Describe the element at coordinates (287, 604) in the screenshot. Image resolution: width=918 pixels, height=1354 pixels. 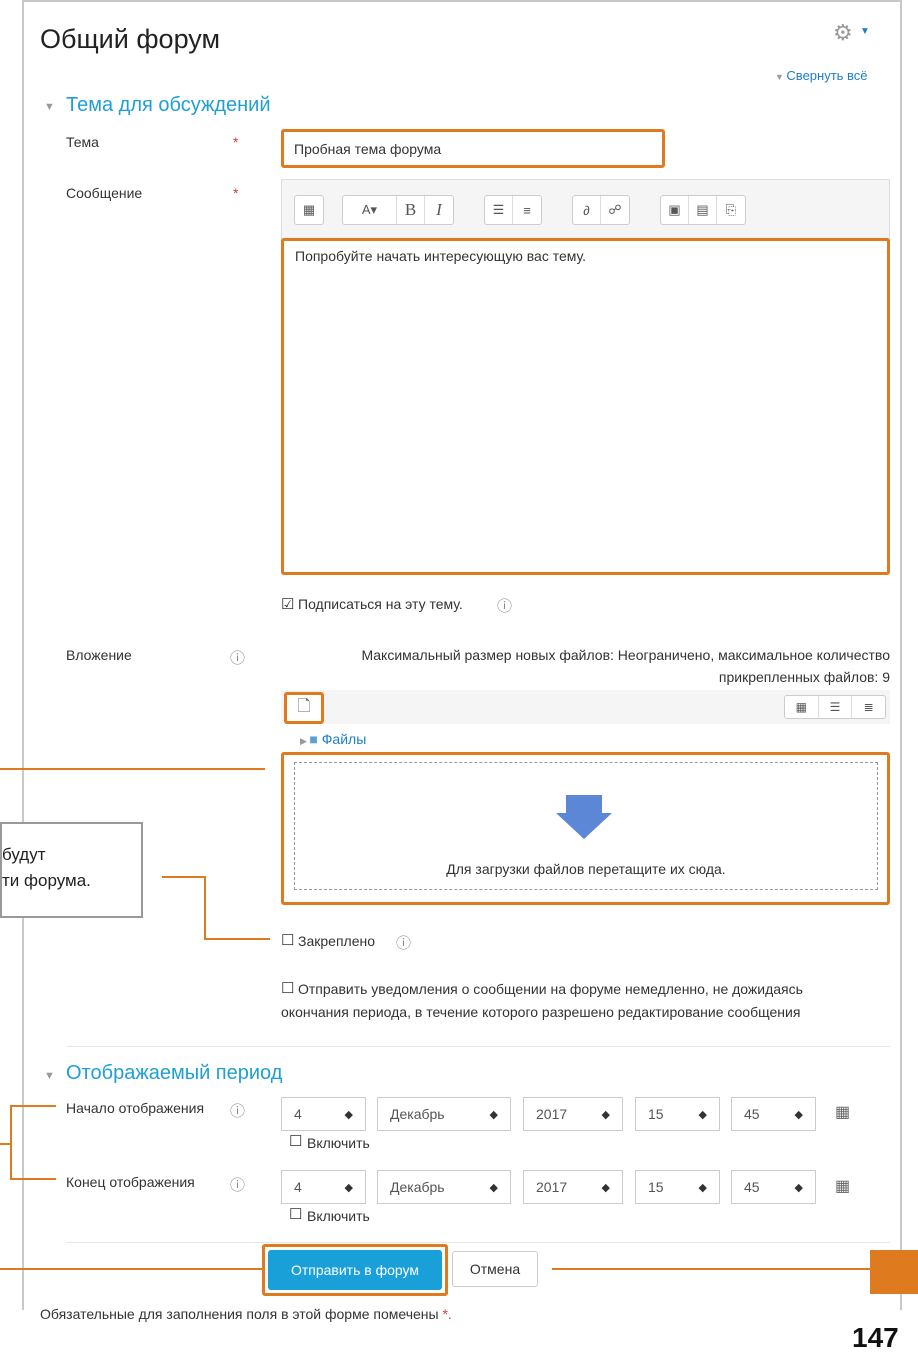
I see `subscribe-checkbox: ☑` at that location.